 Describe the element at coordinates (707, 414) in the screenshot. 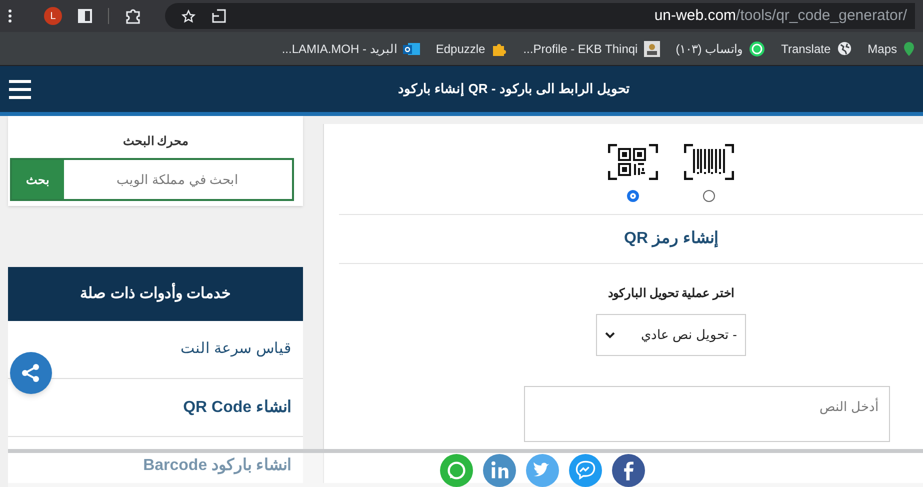

I see `text-input: أدخل النص` at that location.